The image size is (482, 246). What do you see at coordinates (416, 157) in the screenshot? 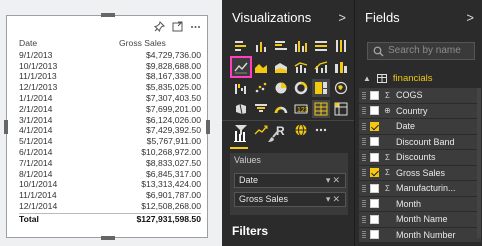
I see `field-name: Discounts` at bounding box center [416, 157].